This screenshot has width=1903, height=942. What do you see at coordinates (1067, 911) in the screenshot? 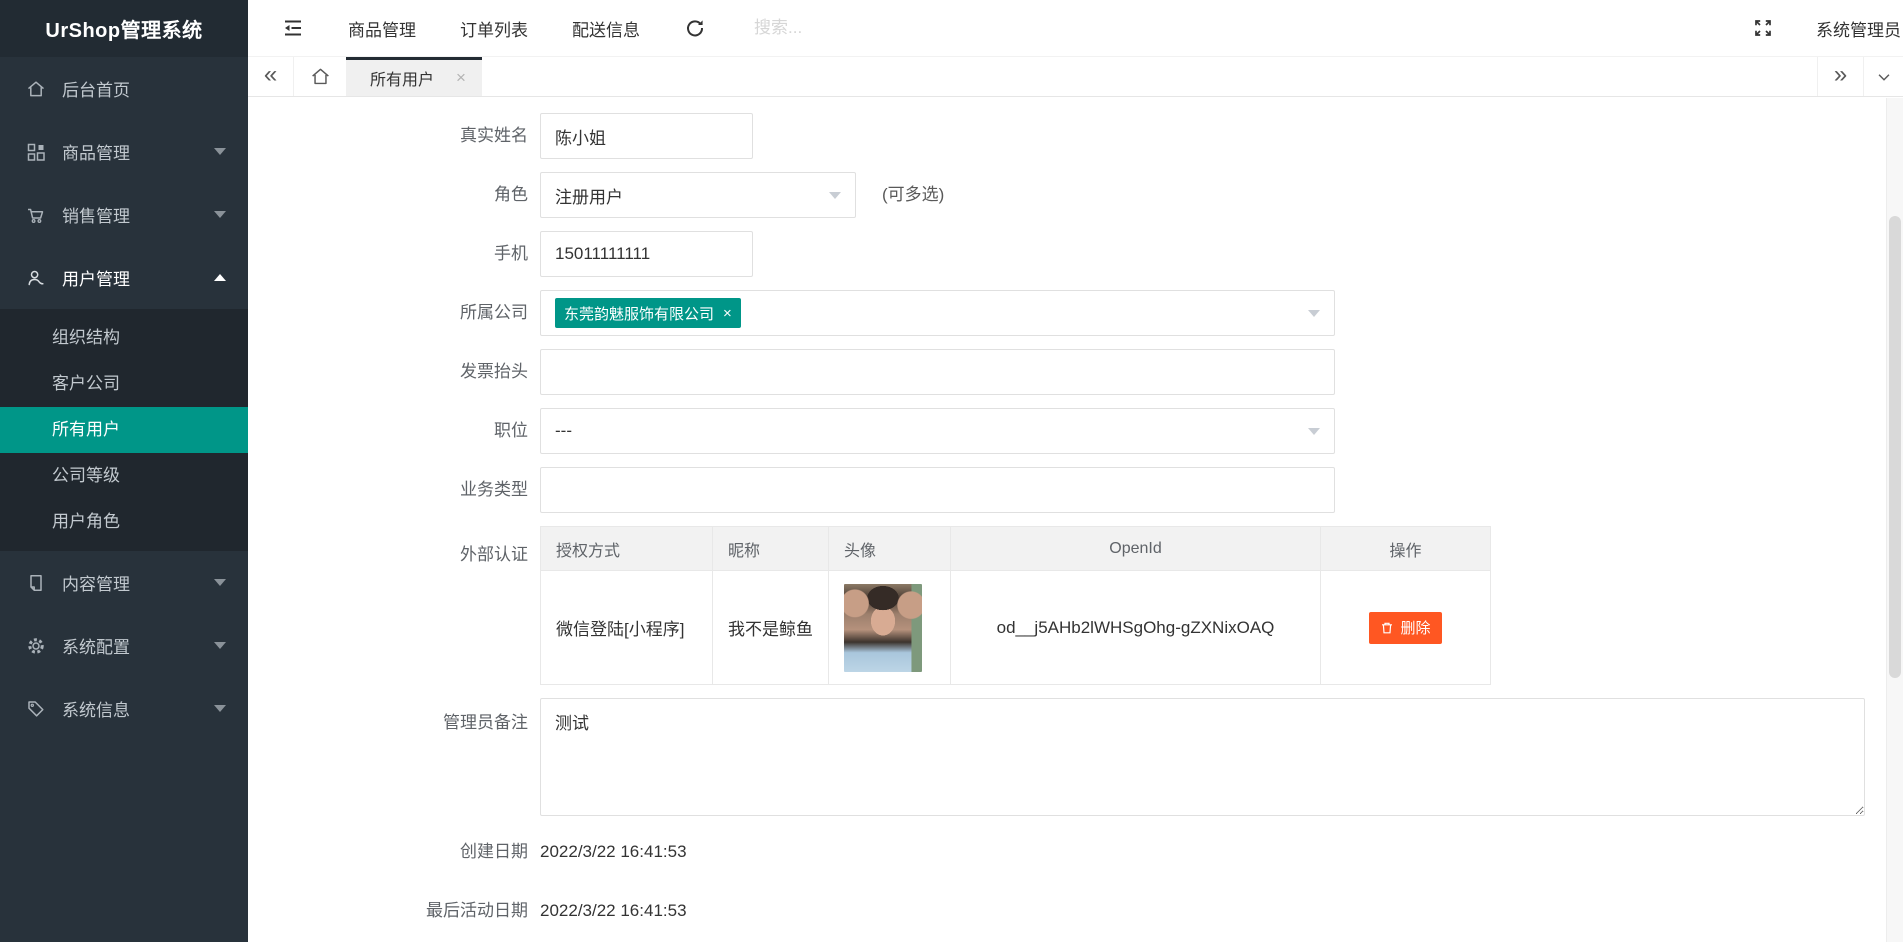
I see `form-row-last-active-date: 最后活动日期 2022/3/22 16:41:53` at bounding box center [1067, 911].